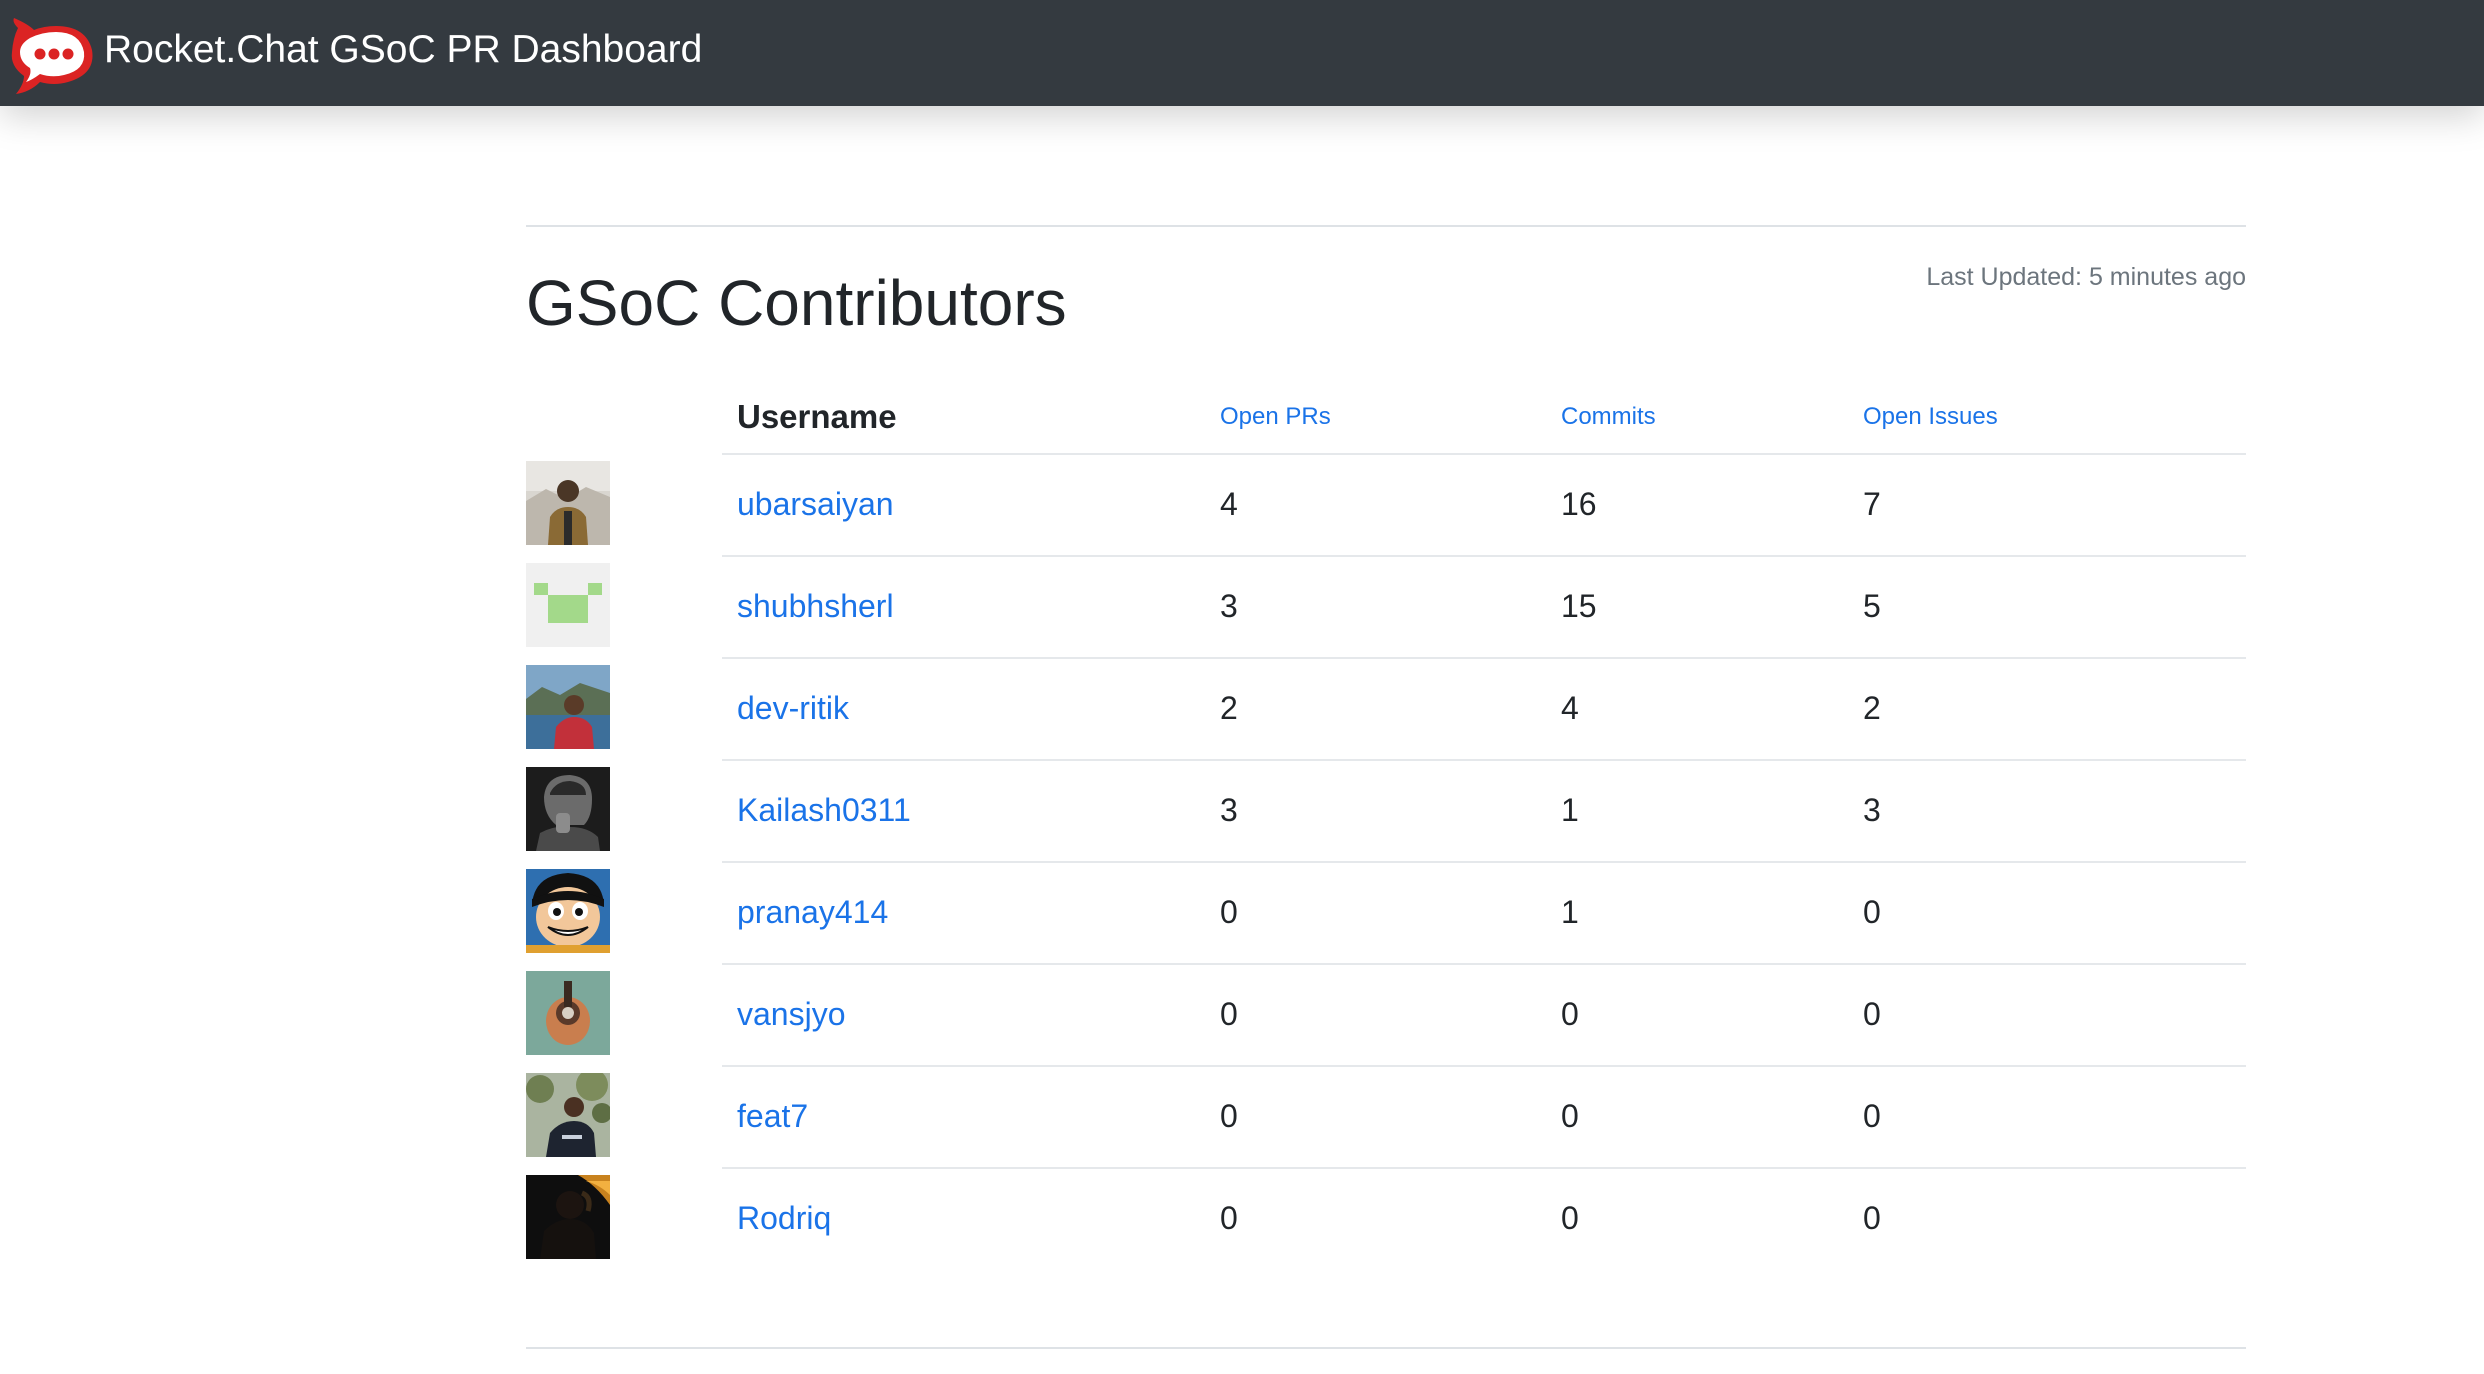  I want to click on sort-commits-link: Commits, so click(1608, 417).